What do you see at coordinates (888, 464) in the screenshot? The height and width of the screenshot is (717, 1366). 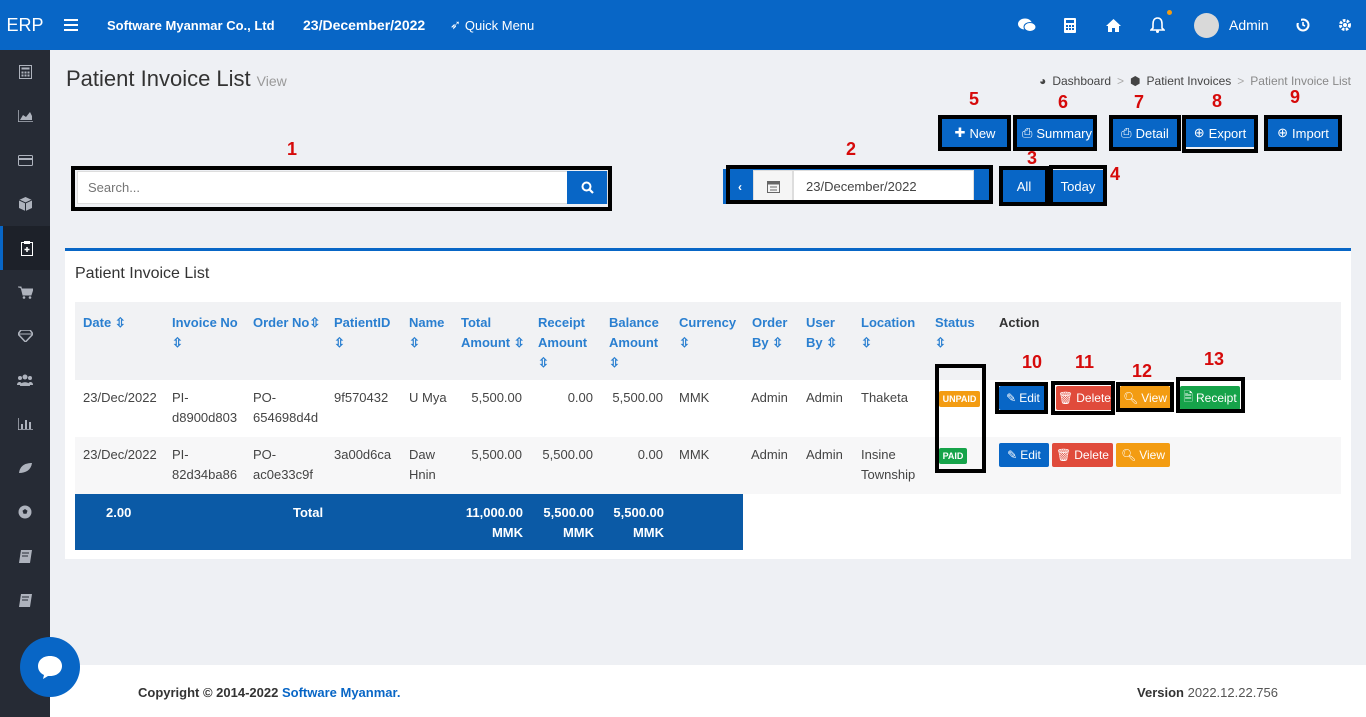 I see `cell-location: Insine Township` at bounding box center [888, 464].